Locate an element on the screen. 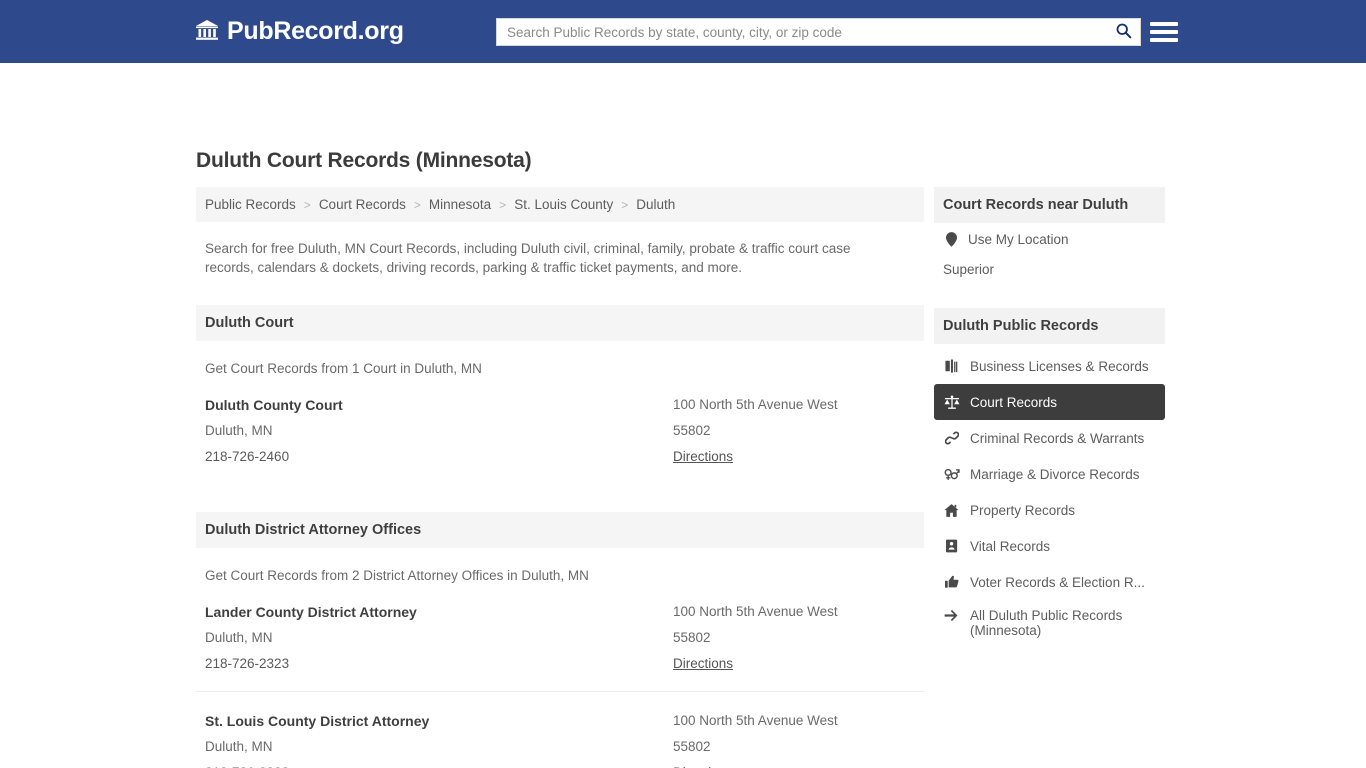  hamburger-menu-icon is located at coordinates (1164, 32).